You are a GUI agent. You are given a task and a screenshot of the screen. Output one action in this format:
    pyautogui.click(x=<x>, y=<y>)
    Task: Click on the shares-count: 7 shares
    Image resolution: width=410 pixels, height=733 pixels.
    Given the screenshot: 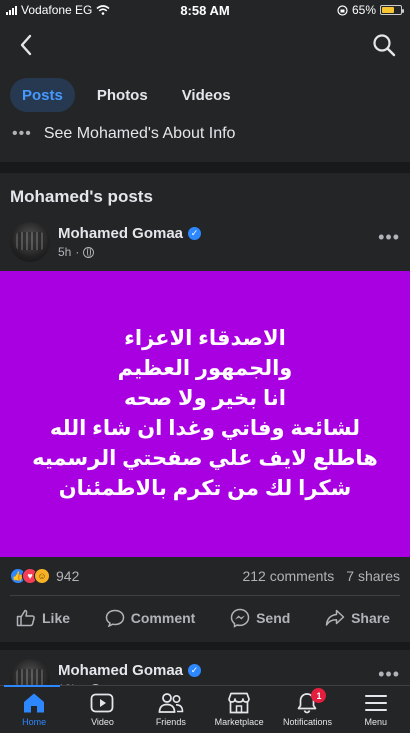 What is the action you would take?
    pyautogui.click(x=373, y=576)
    